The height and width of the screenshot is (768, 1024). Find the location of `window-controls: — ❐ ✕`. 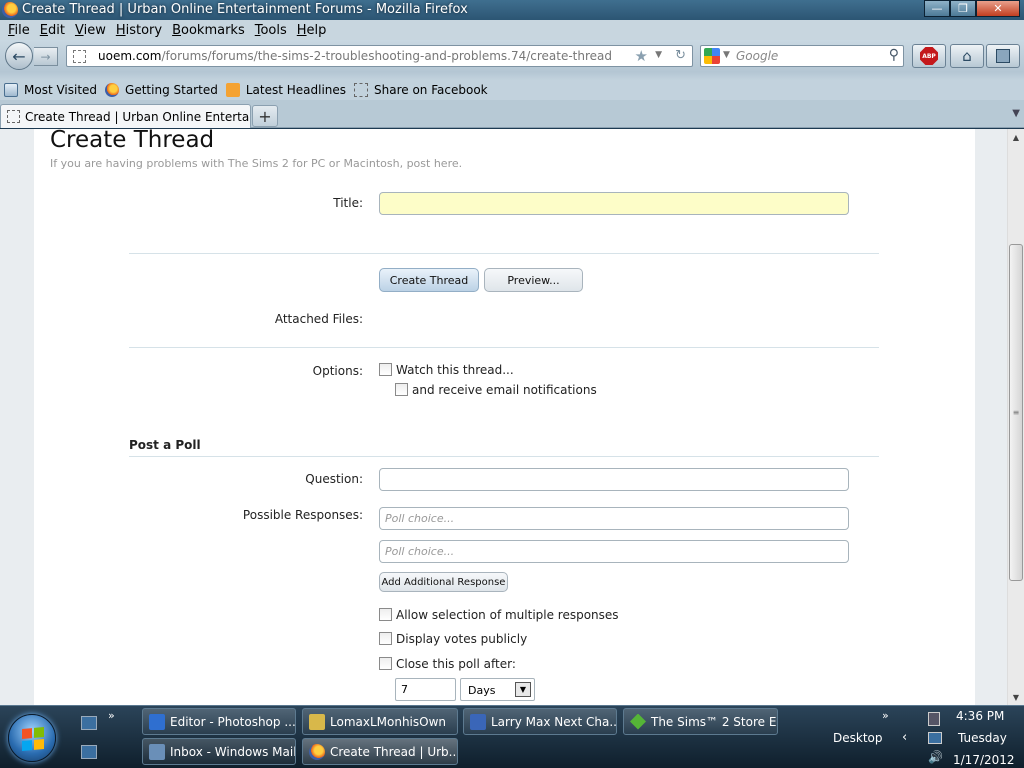

window-controls: — ❐ ✕ is located at coordinates (972, 8).